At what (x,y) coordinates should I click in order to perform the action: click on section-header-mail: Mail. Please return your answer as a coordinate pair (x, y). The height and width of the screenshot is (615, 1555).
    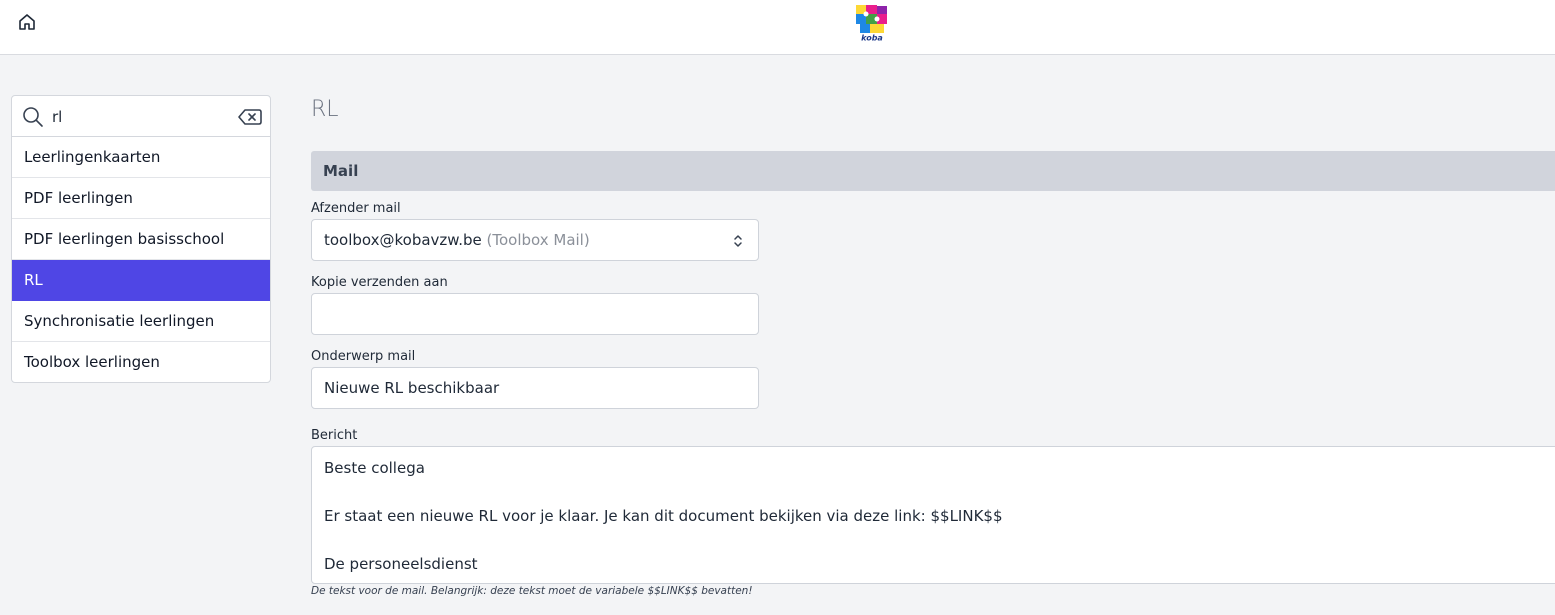
    Looking at the image, I should click on (933, 171).